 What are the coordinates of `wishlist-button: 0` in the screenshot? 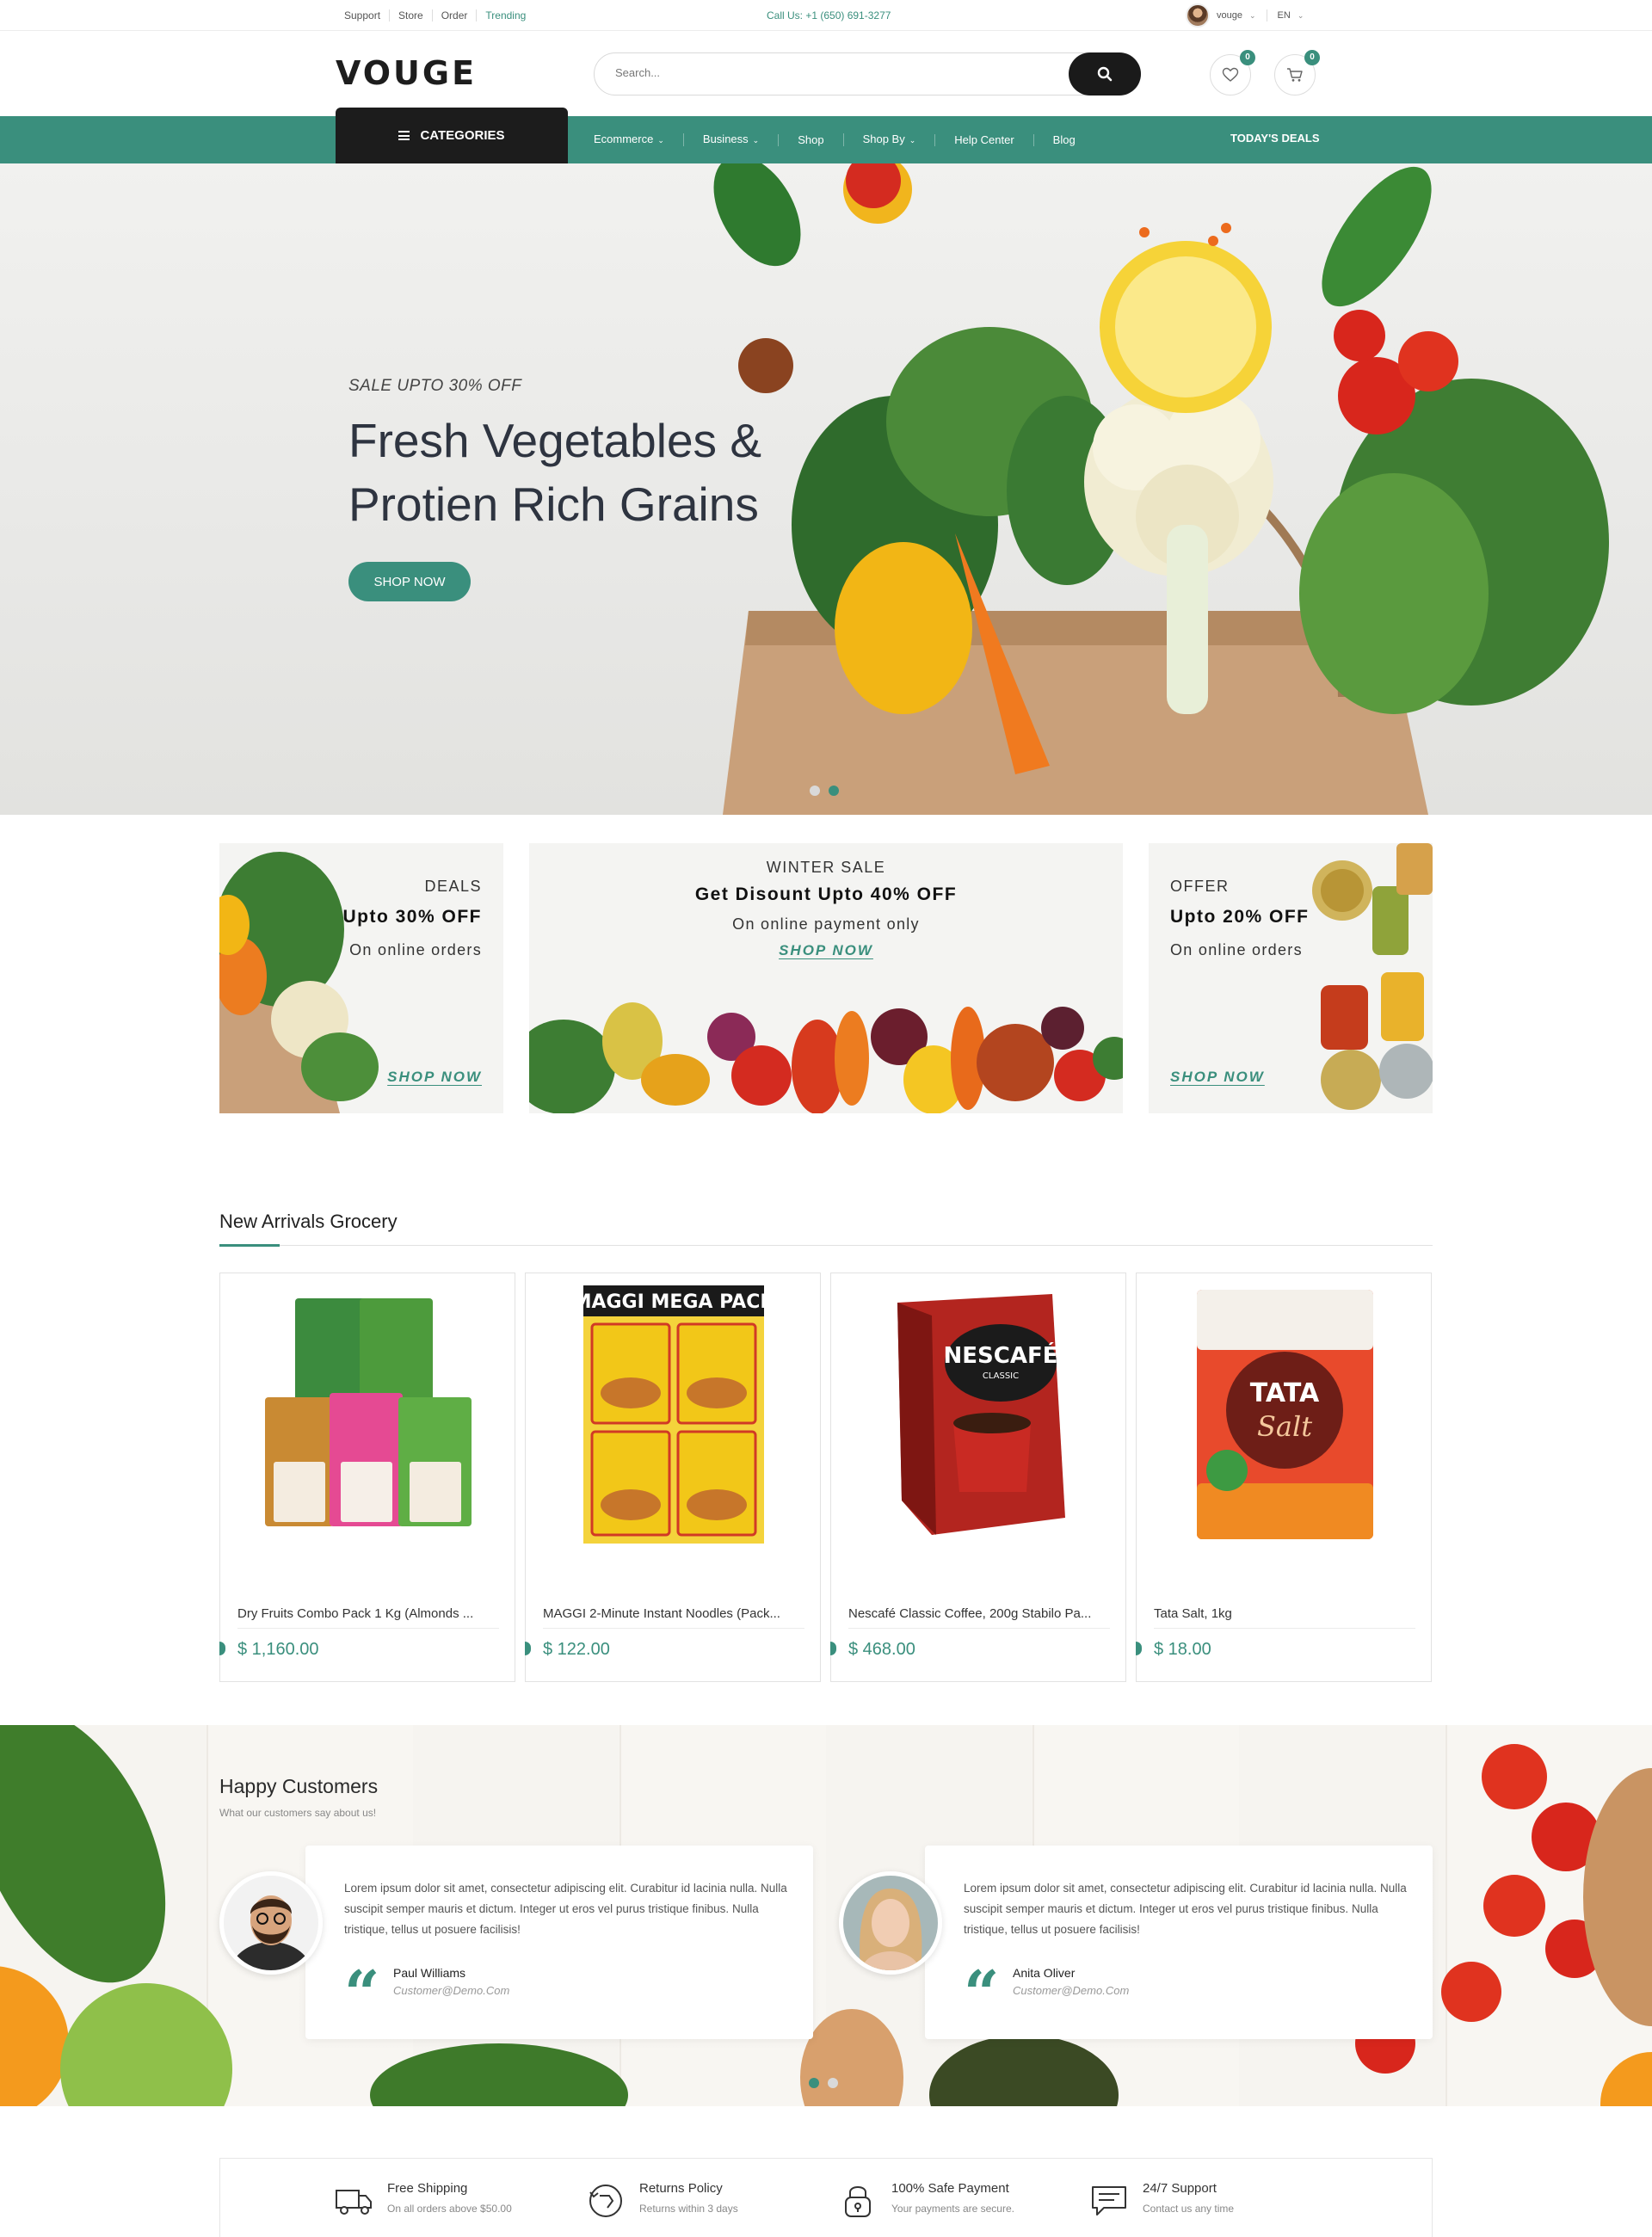 It's located at (1232, 73).